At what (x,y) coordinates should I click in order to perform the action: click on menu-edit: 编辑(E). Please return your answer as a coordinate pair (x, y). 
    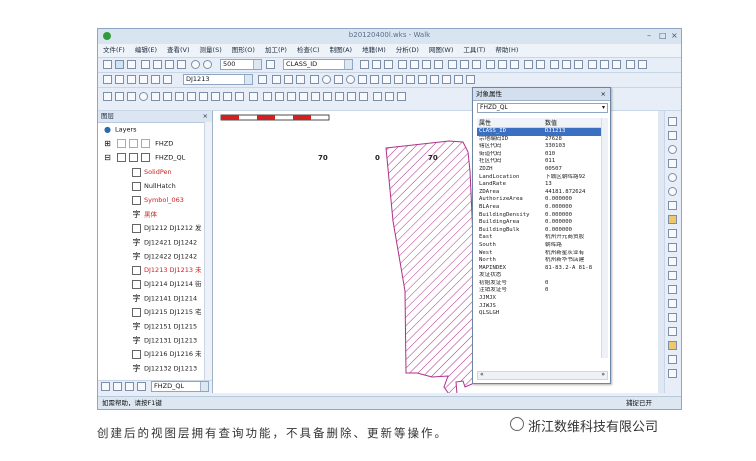
    Looking at the image, I should click on (146, 50).